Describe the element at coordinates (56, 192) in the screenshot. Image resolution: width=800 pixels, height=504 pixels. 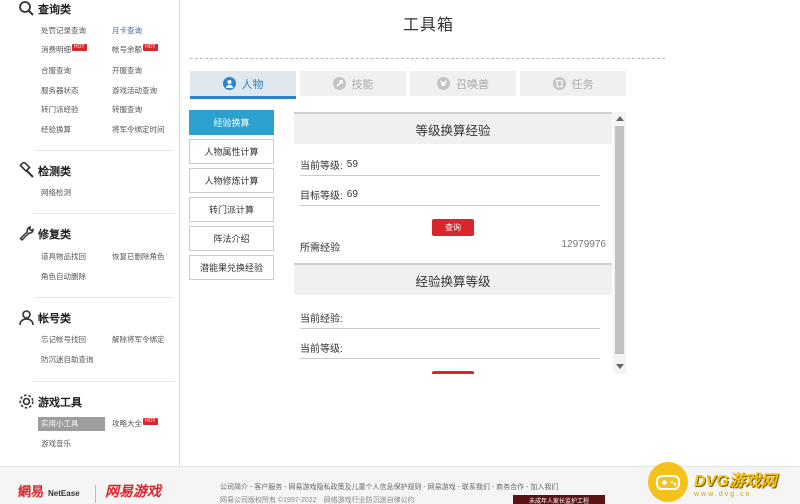
I see `sidebar-item-network: 网络检测` at that location.